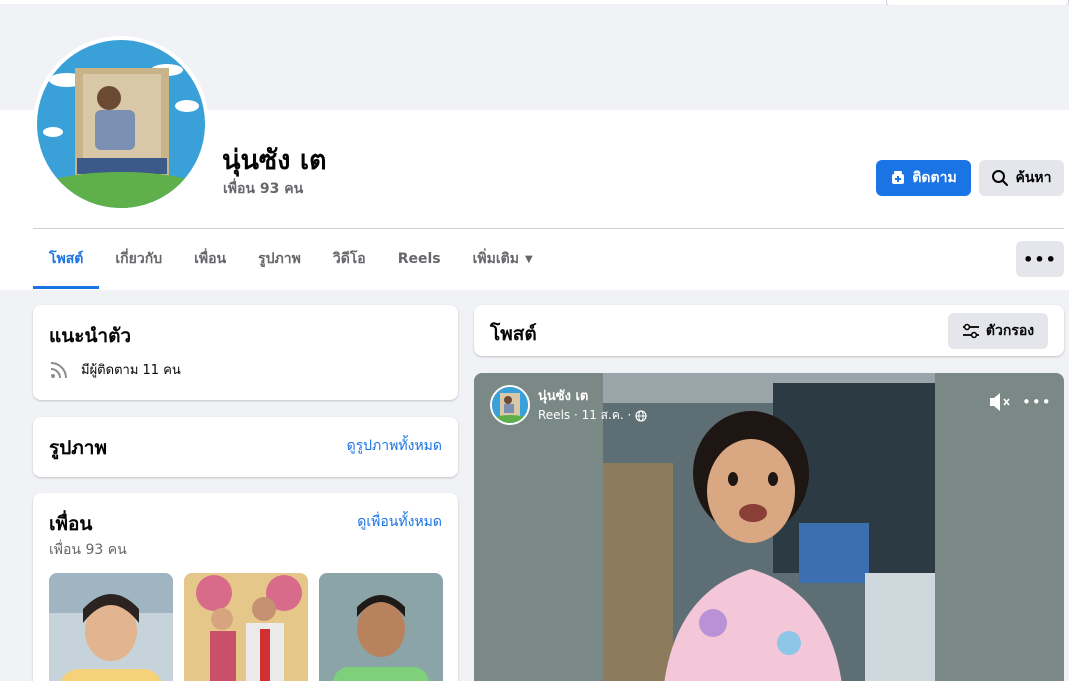  Describe the element at coordinates (71, 524) in the screenshot. I see `friends-title: เพื่อน` at that location.